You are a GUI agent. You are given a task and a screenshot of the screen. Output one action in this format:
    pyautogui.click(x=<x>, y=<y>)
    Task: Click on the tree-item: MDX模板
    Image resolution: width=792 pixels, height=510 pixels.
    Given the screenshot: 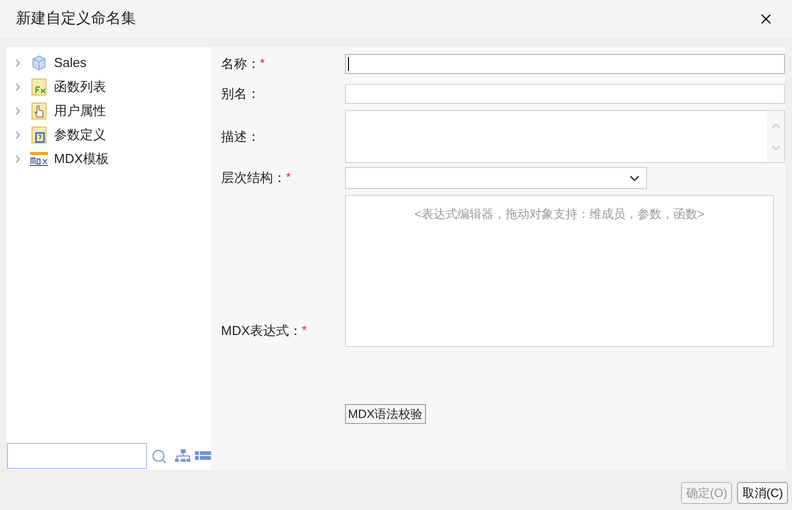 What is the action you would take?
    pyautogui.click(x=111, y=159)
    